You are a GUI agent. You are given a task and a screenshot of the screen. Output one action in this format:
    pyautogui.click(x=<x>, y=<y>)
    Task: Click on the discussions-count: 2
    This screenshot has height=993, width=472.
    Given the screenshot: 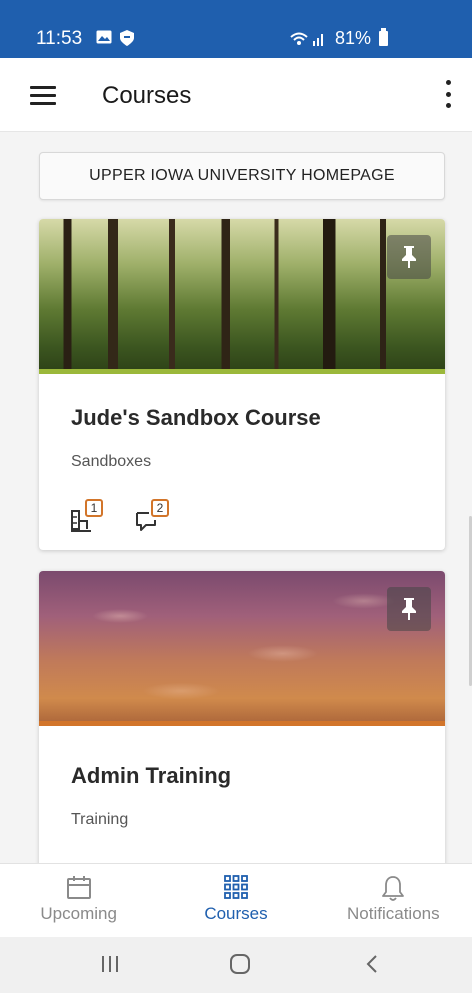 What is the action you would take?
    pyautogui.click(x=160, y=508)
    